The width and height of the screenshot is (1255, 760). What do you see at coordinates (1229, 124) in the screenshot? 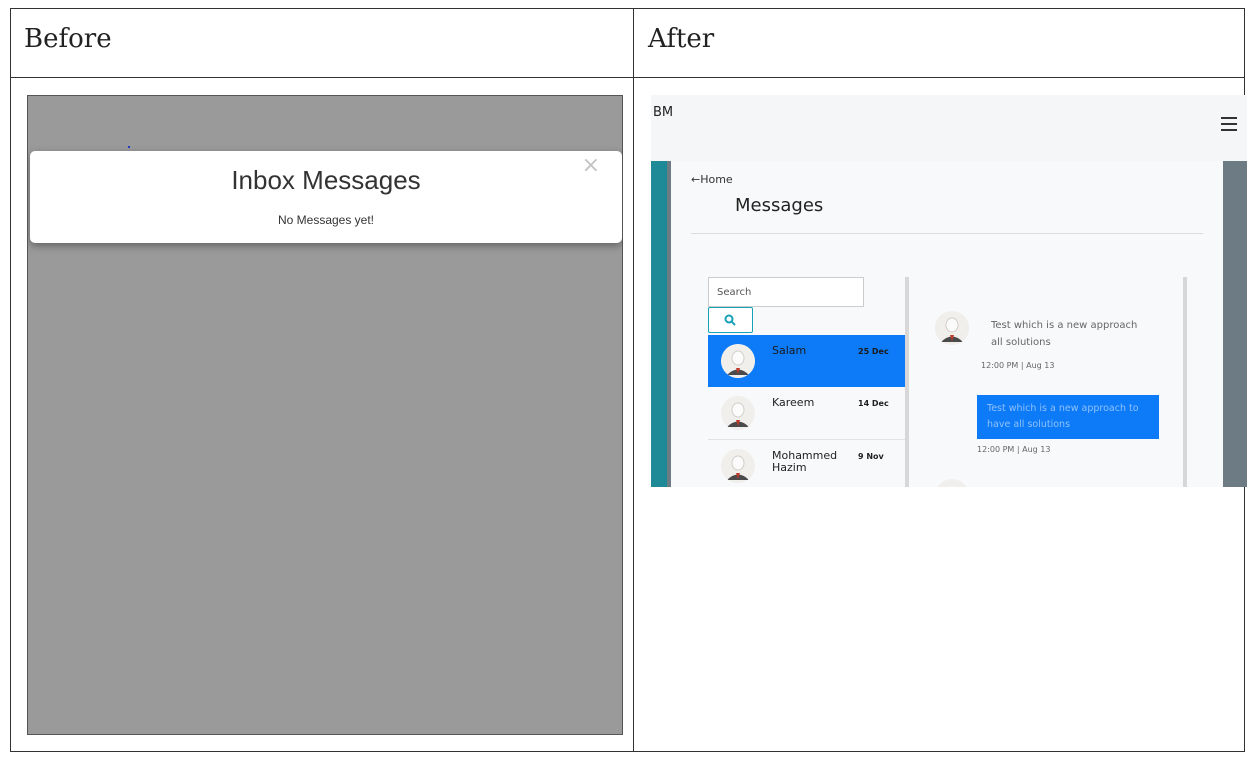
I see `hamburger-menu-icon` at bounding box center [1229, 124].